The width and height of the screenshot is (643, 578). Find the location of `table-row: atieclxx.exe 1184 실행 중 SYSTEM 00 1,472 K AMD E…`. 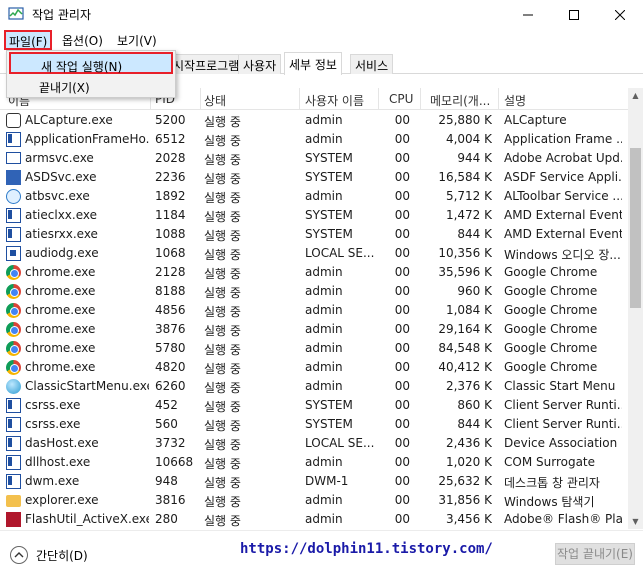

table-row: atieclxx.exe 1184 실행 중 SYSTEM 00 1,472 K AMD E… is located at coordinates (314, 215).